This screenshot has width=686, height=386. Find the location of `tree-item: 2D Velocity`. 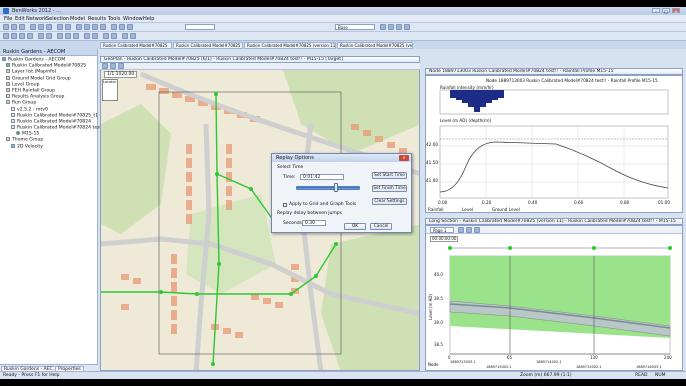

tree-item: 2D Velocity is located at coordinates (49, 146).